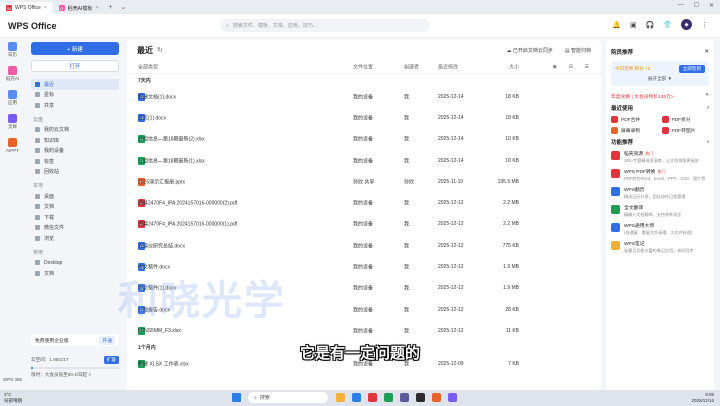 The height and width of the screenshot is (406, 720). What do you see at coordinates (660, 79) in the screenshot?
I see `expand-all-link: 展开全部 ▼` at bounding box center [660, 79].